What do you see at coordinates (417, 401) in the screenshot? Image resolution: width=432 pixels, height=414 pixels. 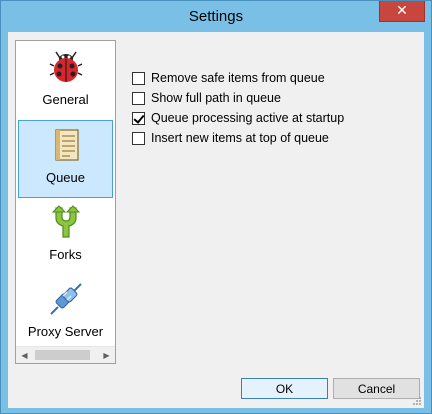 I see `resize-grip-icon` at bounding box center [417, 401].